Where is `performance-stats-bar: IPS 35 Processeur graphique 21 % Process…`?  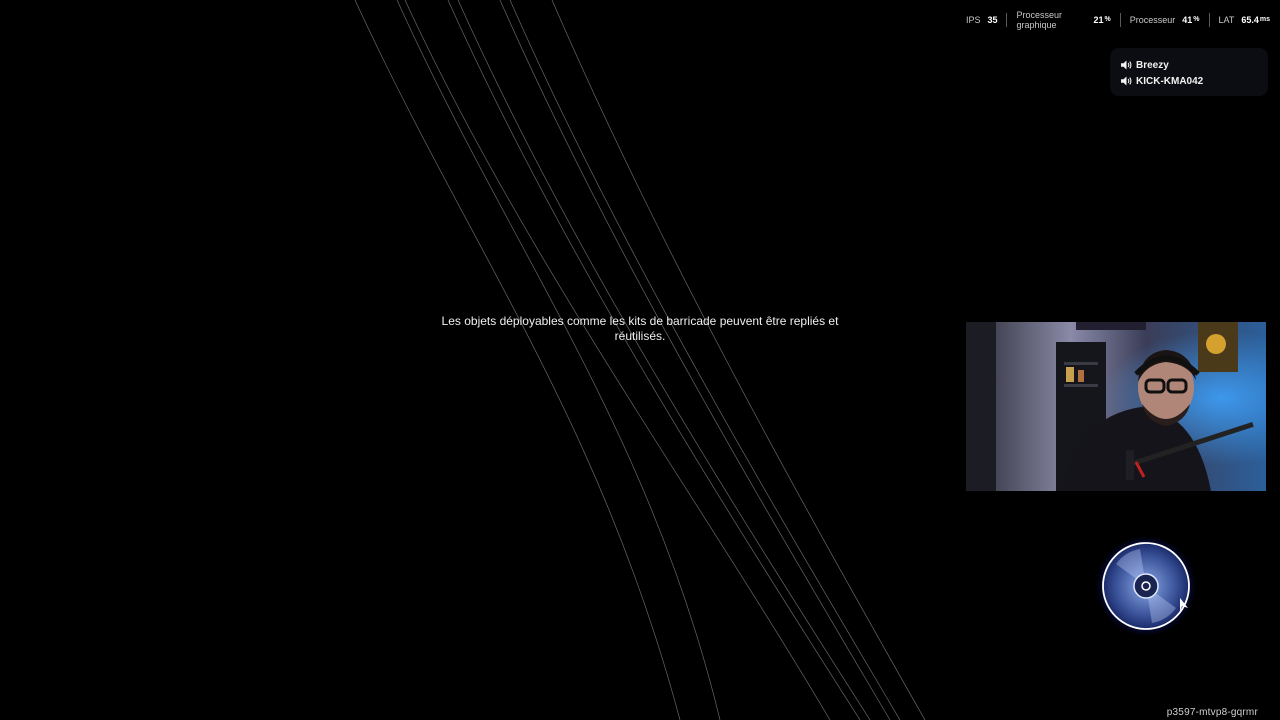
performance-stats-bar: IPS 35 Processeur graphique 21 % Process… is located at coordinates (1113, 20).